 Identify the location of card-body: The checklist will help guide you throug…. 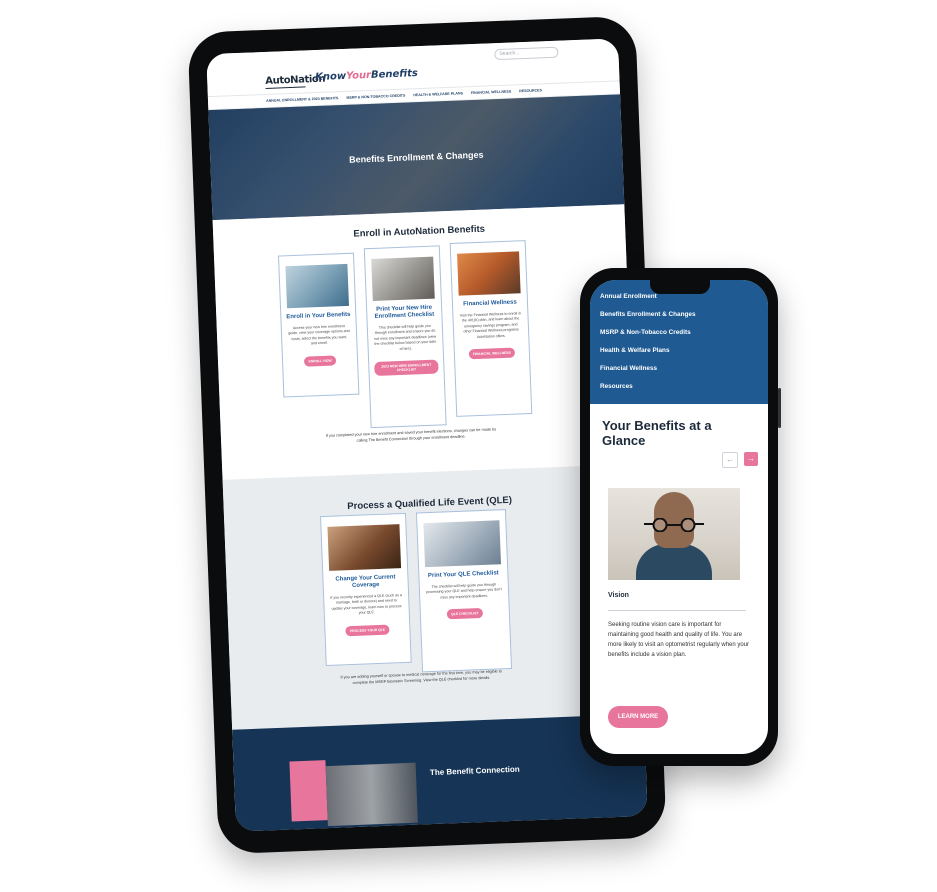
(464, 591).